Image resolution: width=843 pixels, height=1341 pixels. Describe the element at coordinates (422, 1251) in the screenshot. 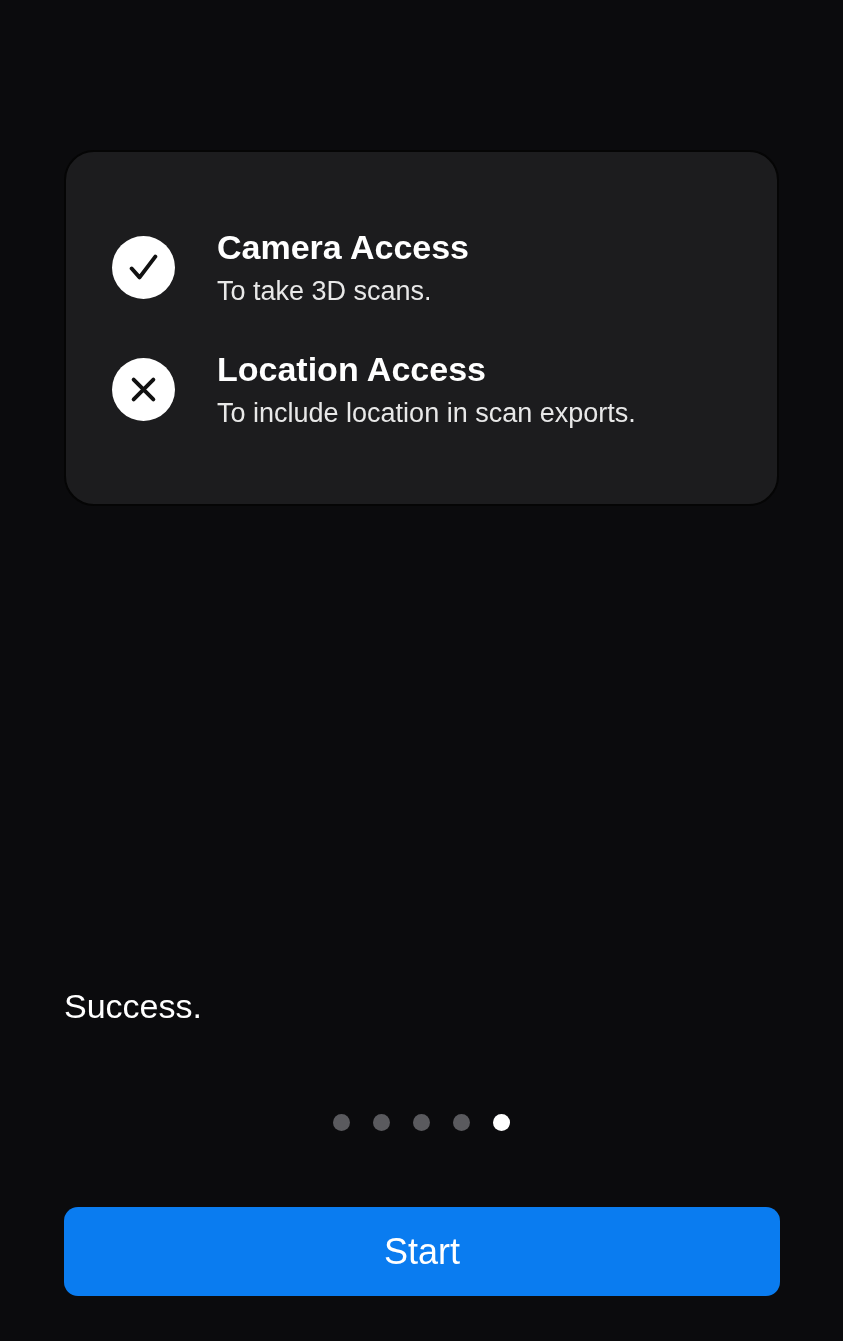

I see `start-button: Start` at that location.